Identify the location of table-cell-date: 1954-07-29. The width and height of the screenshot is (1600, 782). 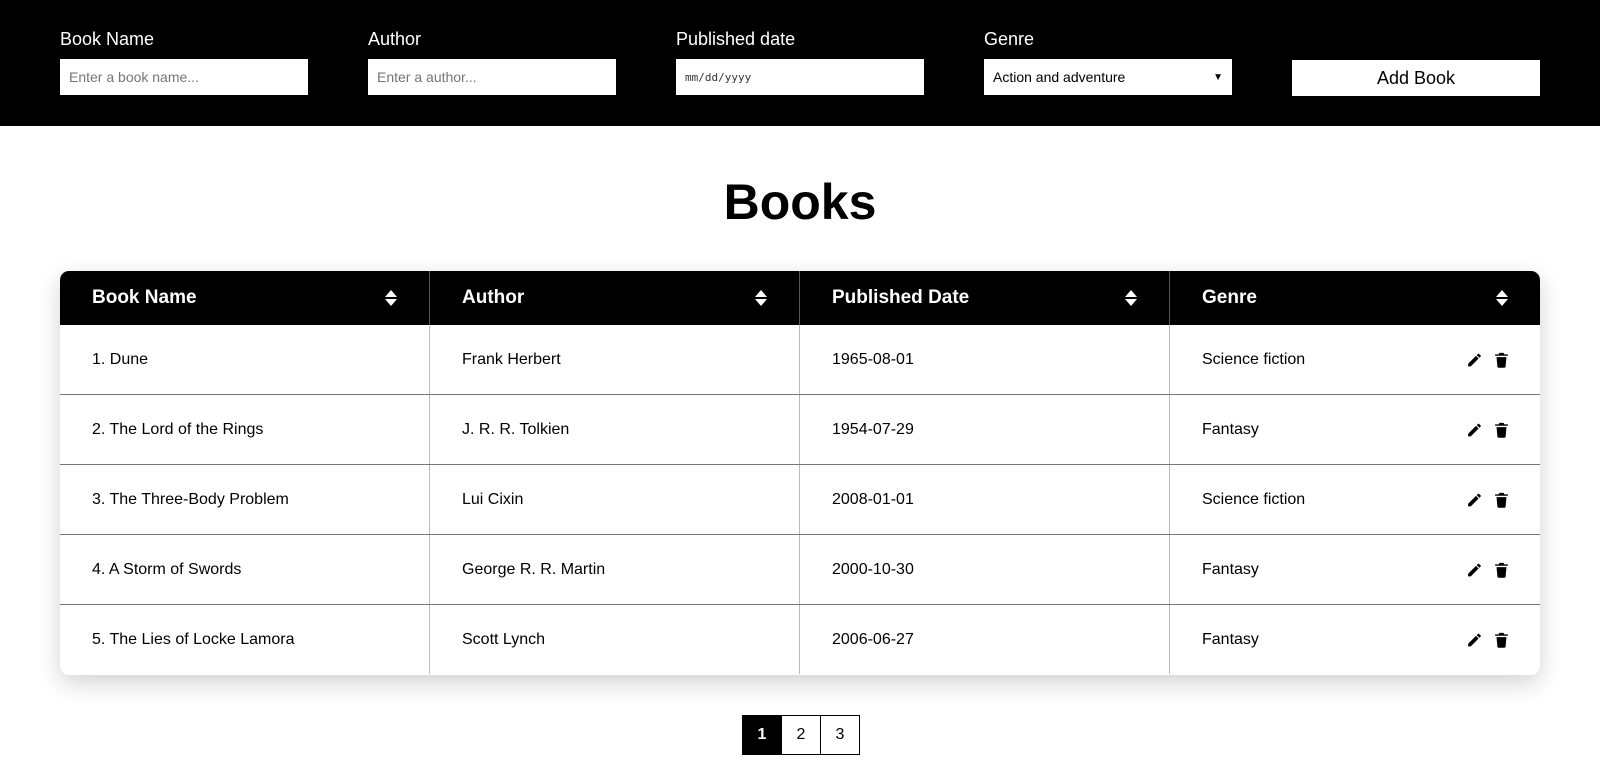
(985, 429).